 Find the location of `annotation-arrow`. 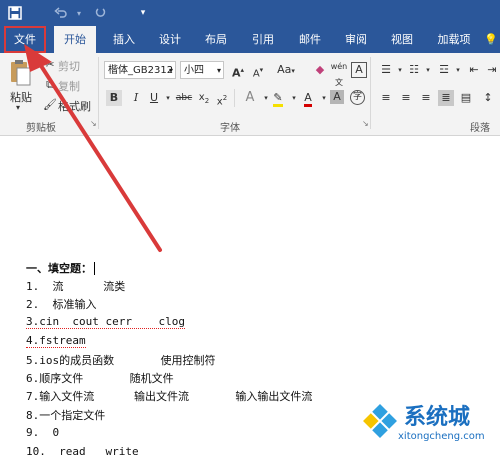

annotation-arrow is located at coordinates (93, 148).